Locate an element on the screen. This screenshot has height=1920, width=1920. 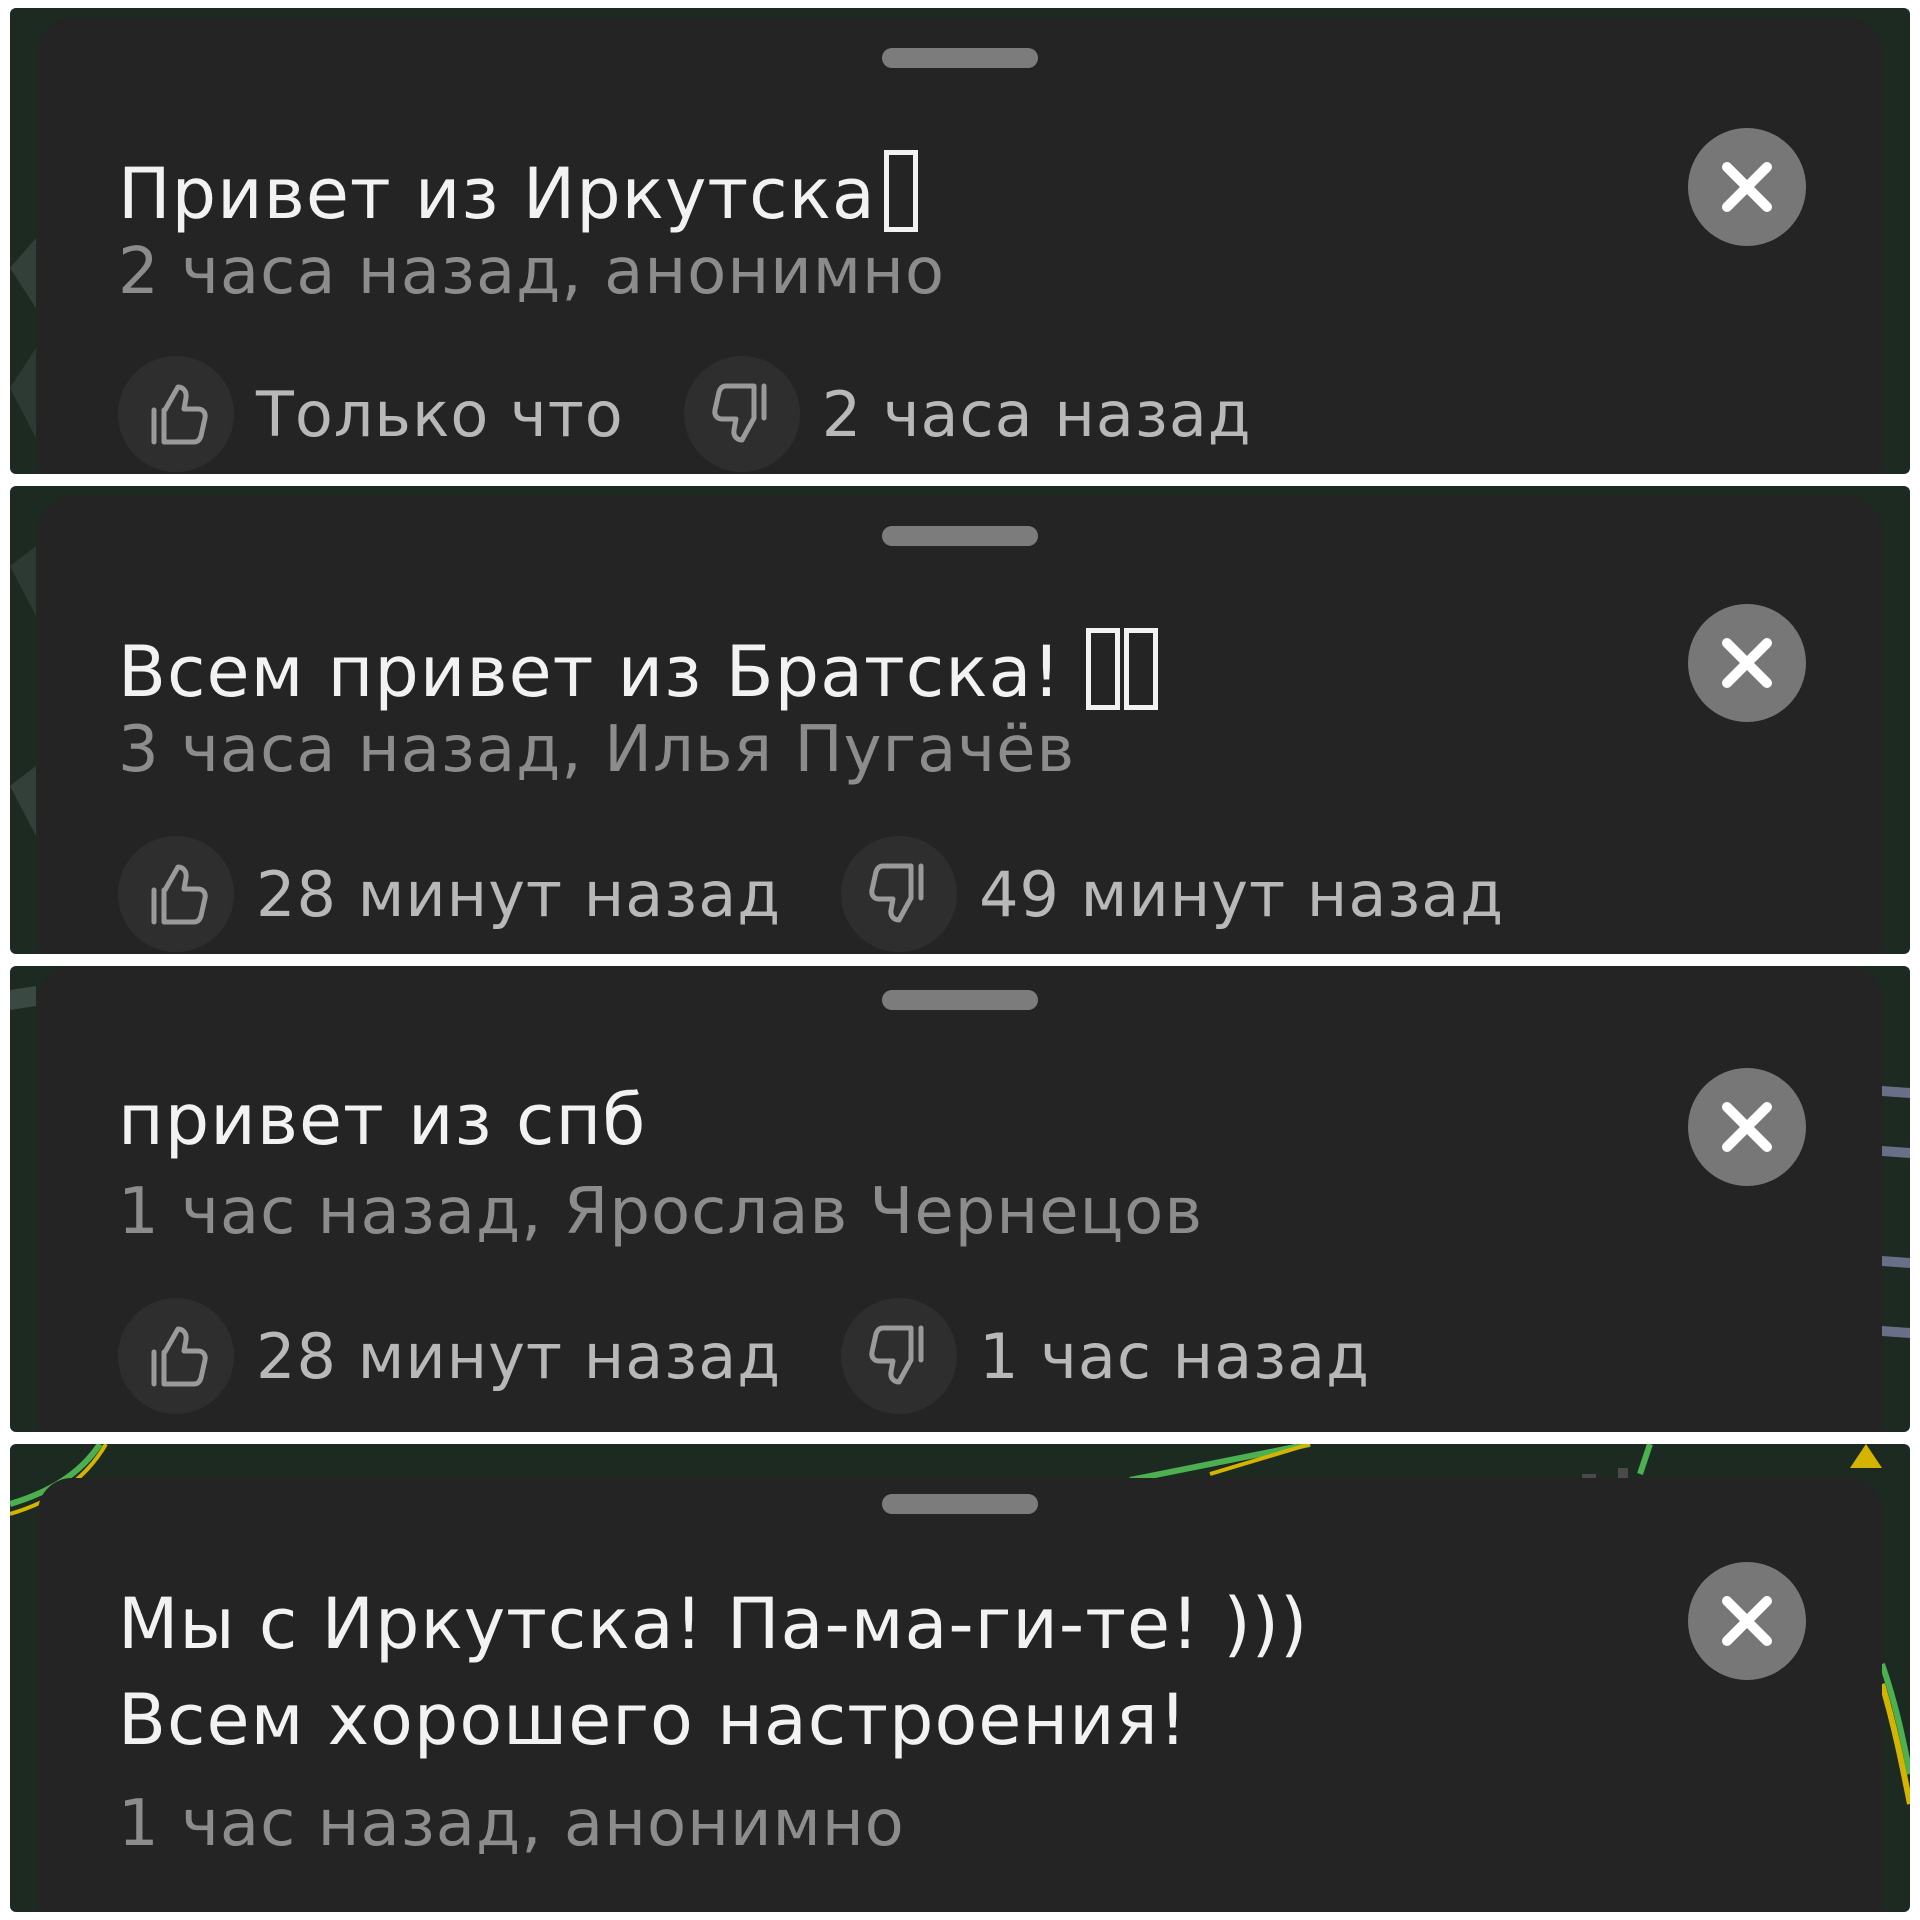
comment-title: Привет из Иркутска is located at coordinates (778, 194).